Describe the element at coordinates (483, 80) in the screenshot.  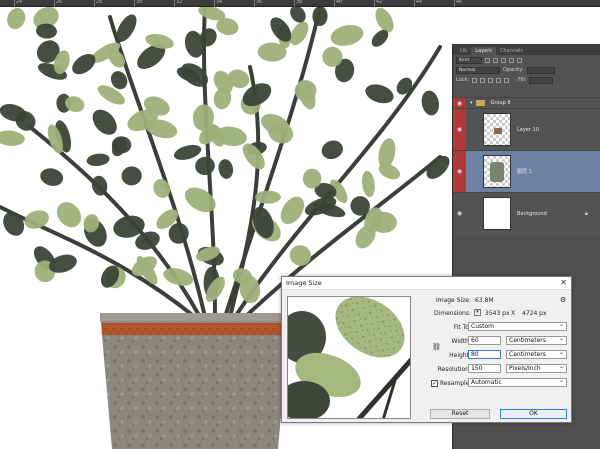
I see `lock-brush-icon` at that location.